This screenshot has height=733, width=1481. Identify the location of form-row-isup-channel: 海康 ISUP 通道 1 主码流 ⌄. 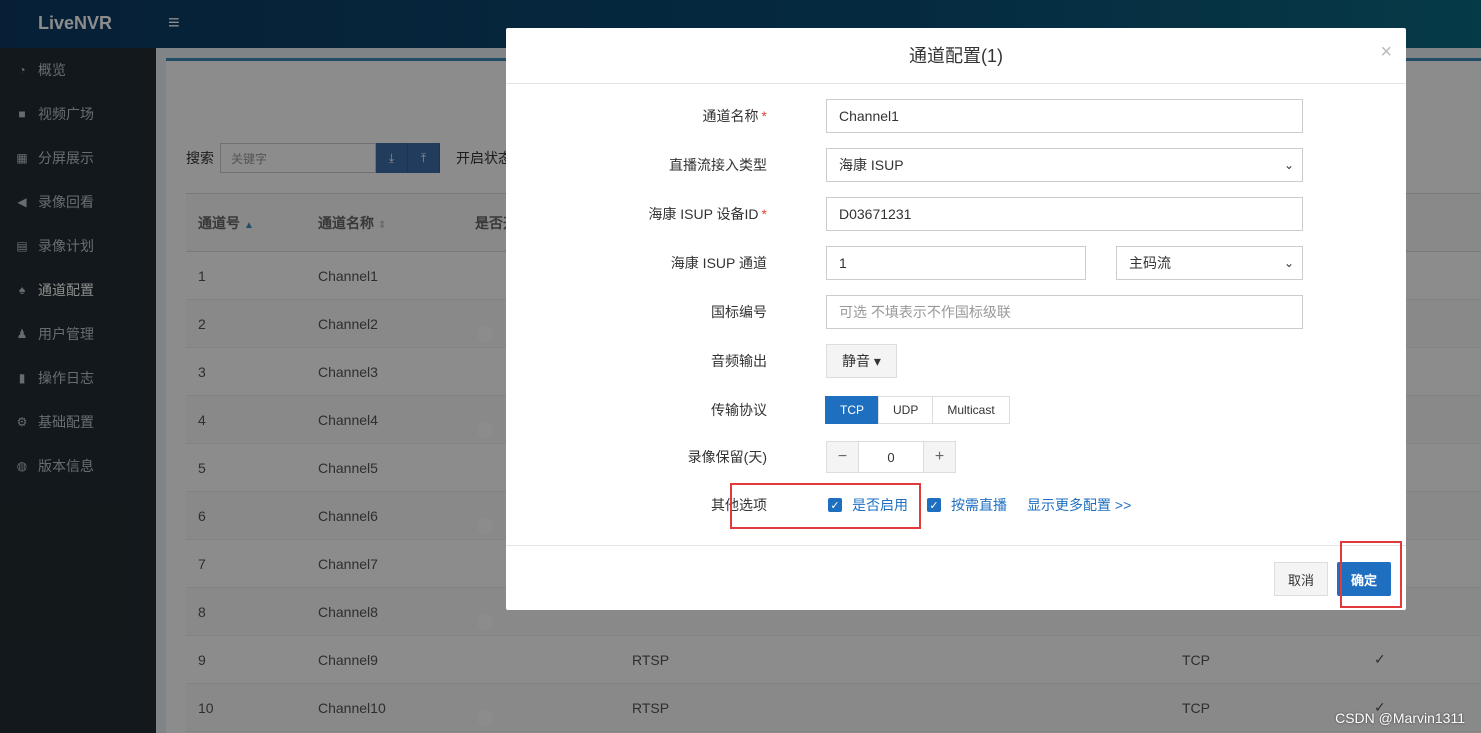
(956, 263).